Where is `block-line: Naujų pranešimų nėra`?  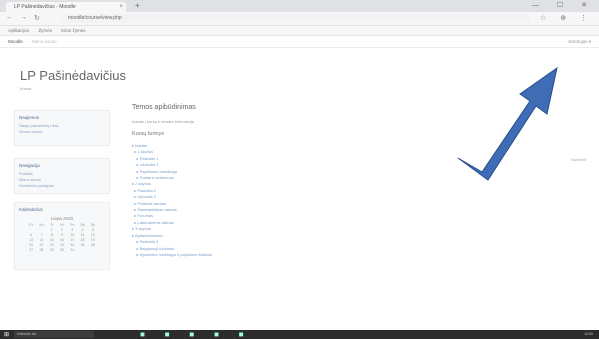
block-line: Naujų pranešimų nėra is located at coordinates (62, 125).